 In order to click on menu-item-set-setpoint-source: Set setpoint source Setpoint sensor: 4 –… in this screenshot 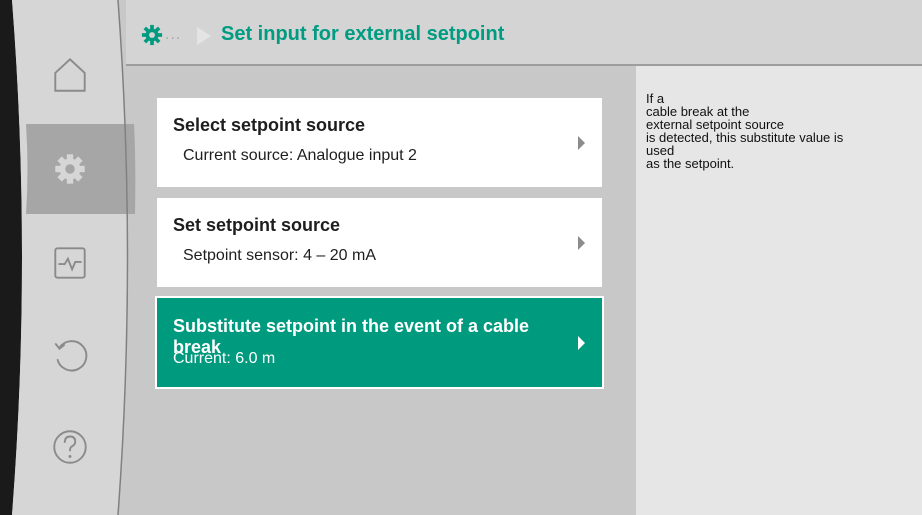, I will do `click(379, 242)`.